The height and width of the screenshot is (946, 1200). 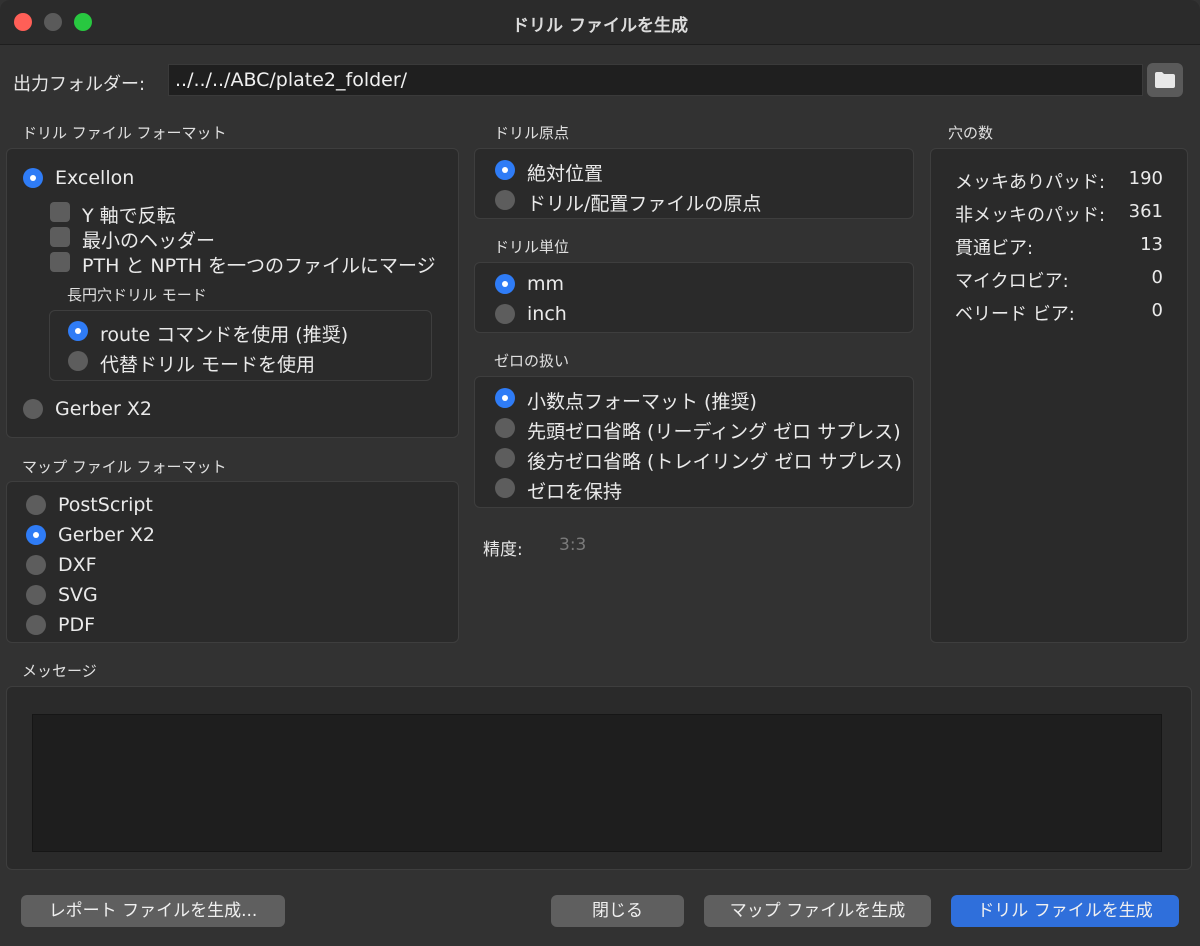 What do you see at coordinates (575, 492) in the screenshot?
I see `keep-zeros-label: ゼロを保持` at bounding box center [575, 492].